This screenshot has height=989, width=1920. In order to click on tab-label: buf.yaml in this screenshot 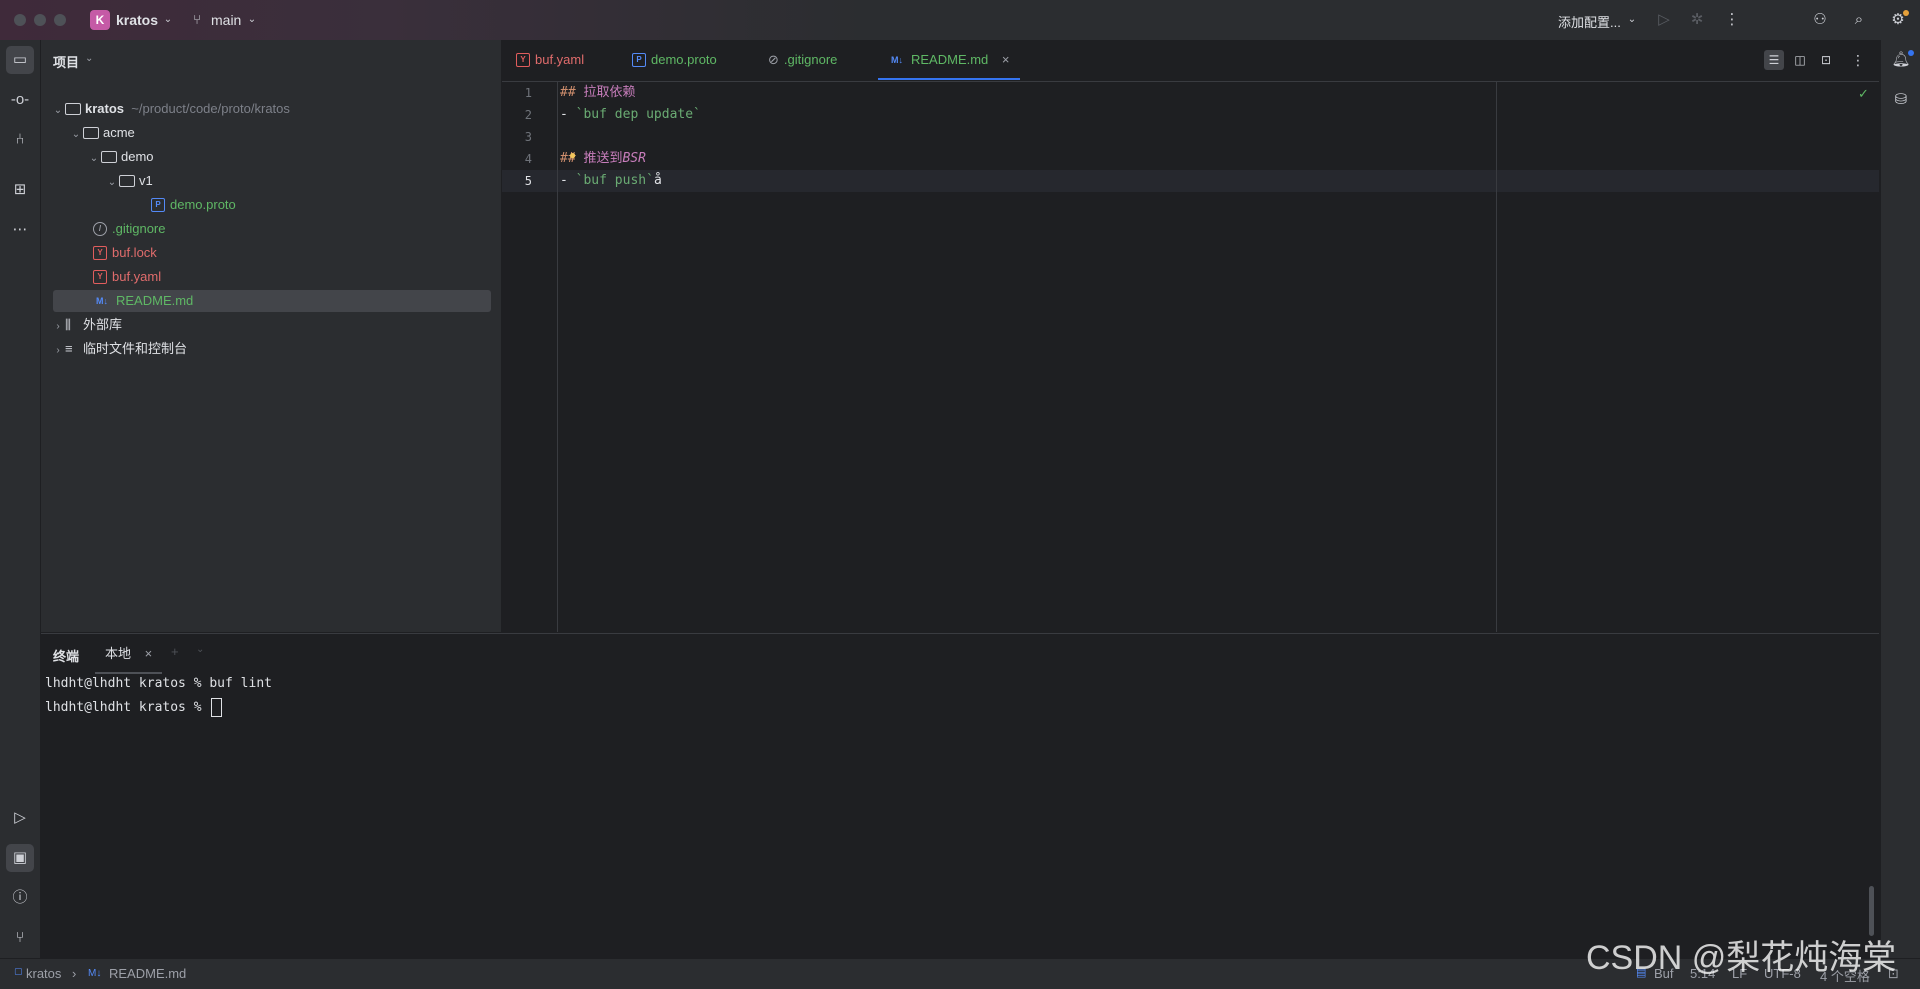, I will do `click(560, 59)`.